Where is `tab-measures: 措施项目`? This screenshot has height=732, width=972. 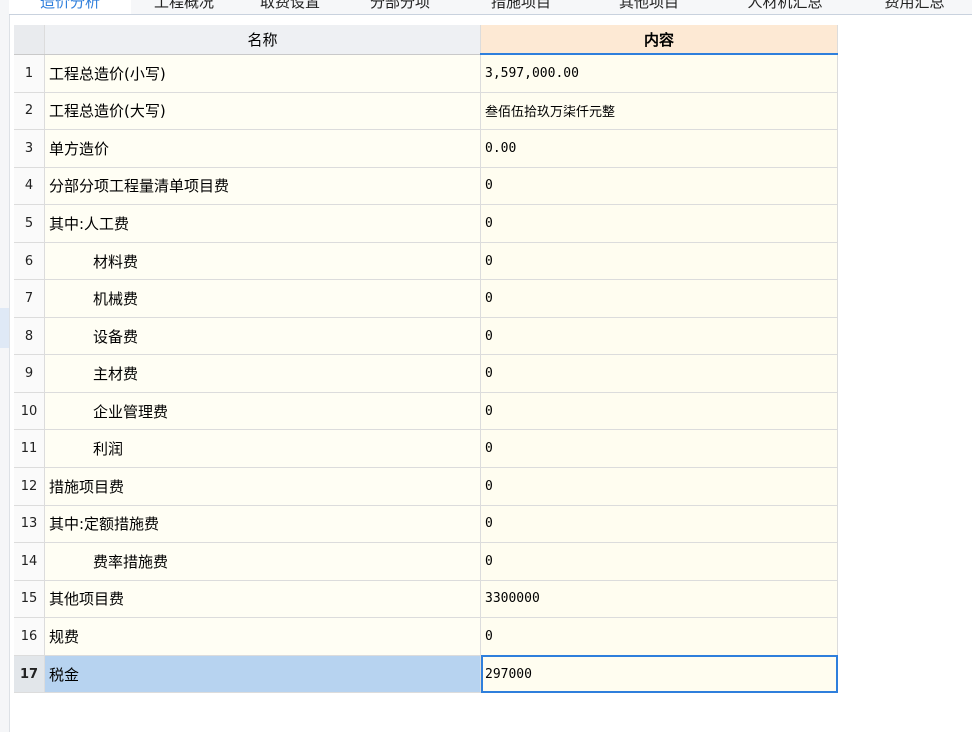 tab-measures: 措施项目 is located at coordinates (521, 7).